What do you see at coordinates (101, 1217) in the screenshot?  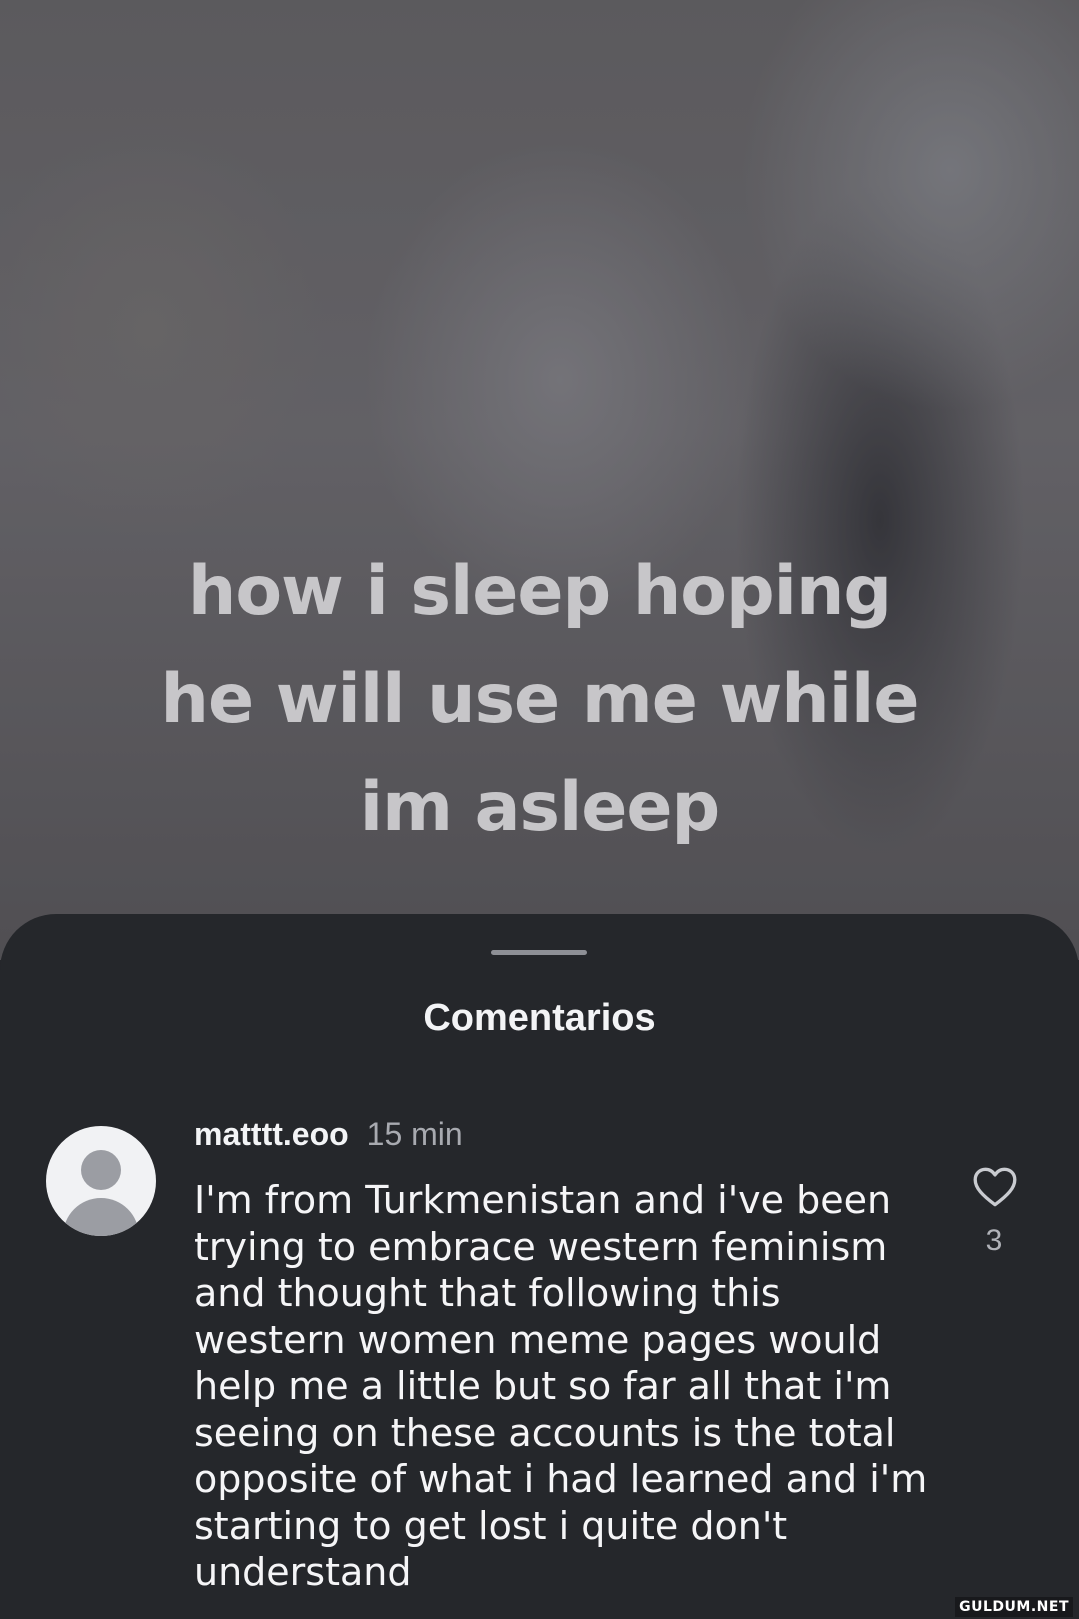 I see `avatar-body` at bounding box center [101, 1217].